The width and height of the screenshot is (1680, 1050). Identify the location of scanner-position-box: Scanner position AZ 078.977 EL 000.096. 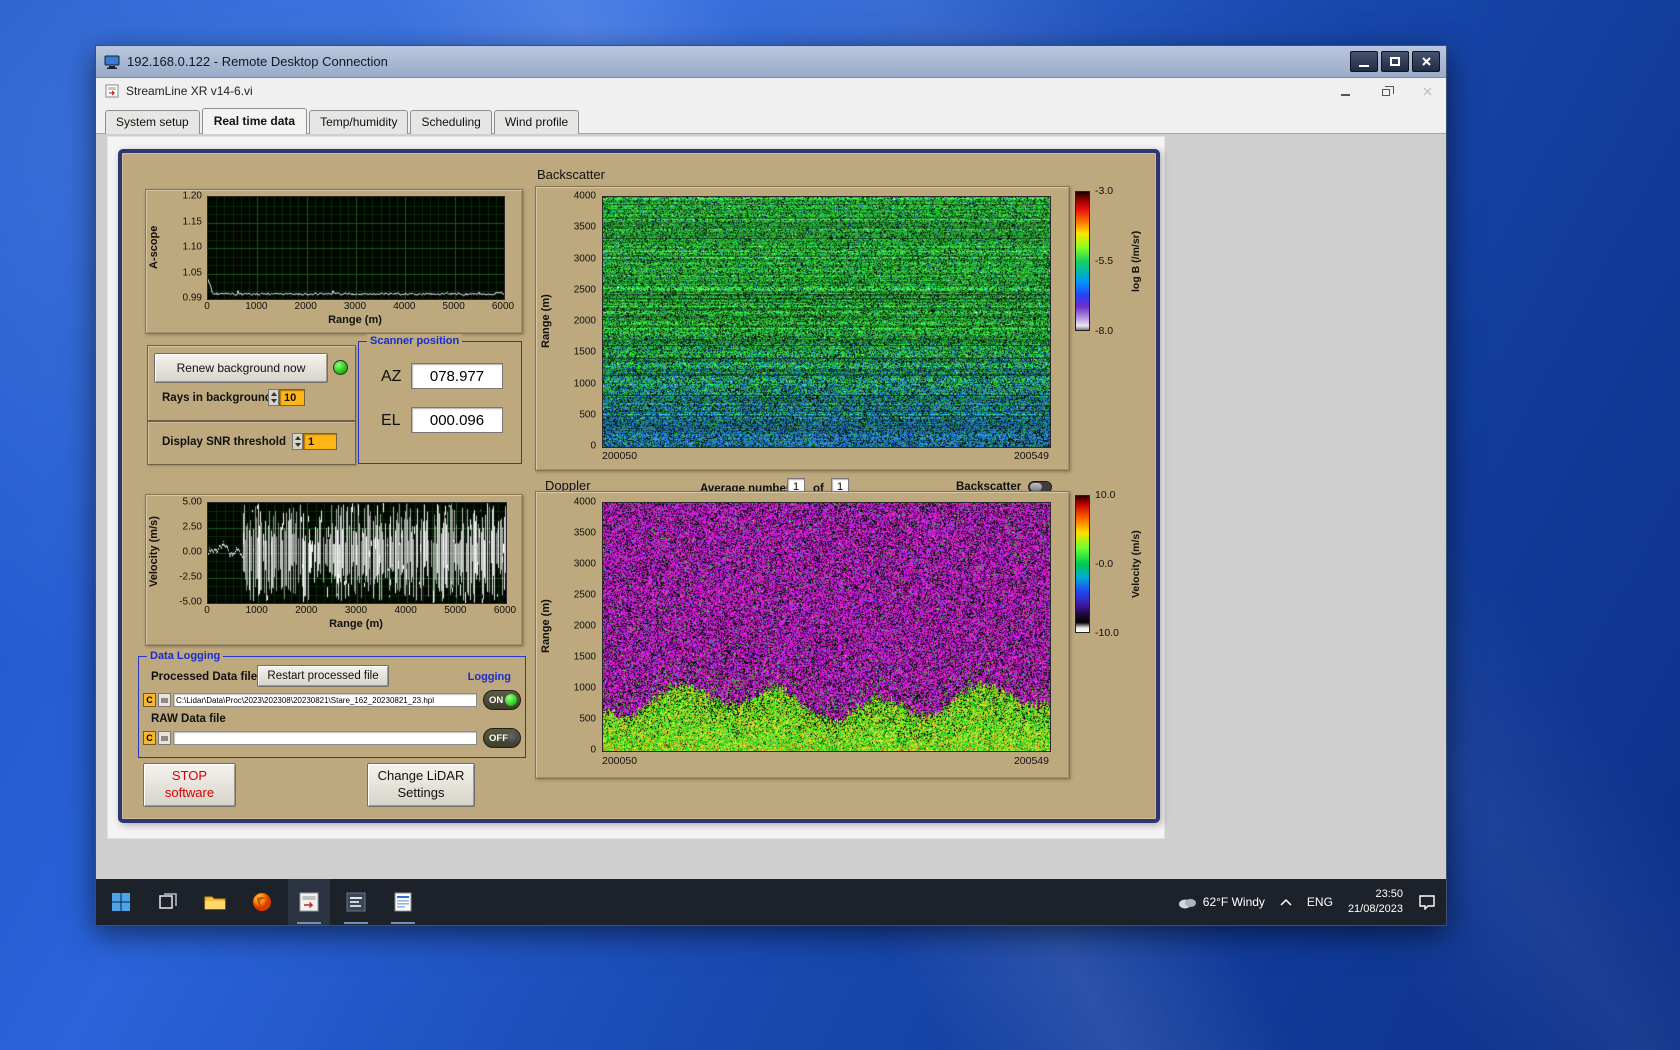
(440, 399).